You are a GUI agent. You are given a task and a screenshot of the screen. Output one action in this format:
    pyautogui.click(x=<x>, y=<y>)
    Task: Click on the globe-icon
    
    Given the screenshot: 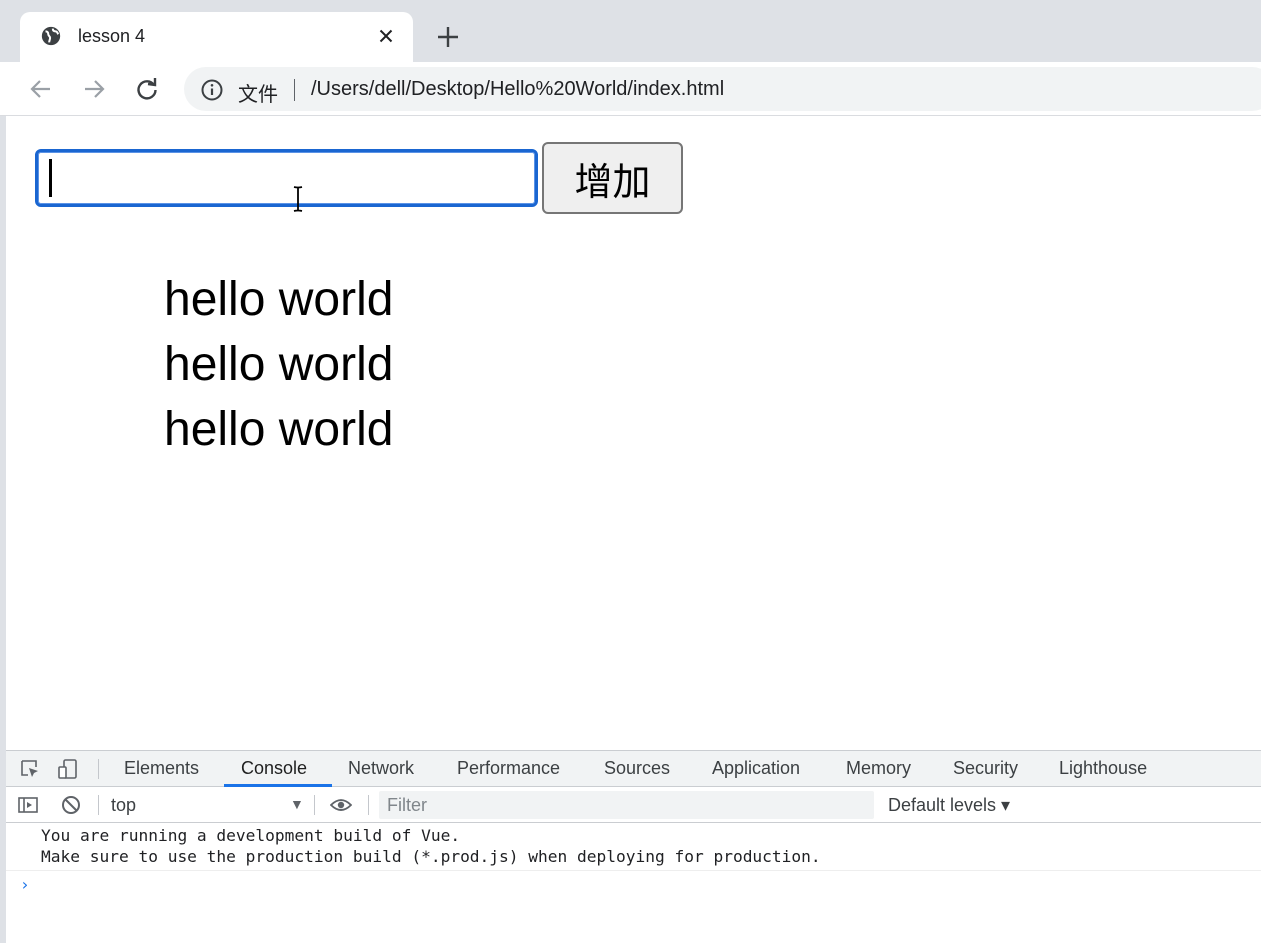 What is the action you would take?
    pyautogui.click(x=51, y=36)
    